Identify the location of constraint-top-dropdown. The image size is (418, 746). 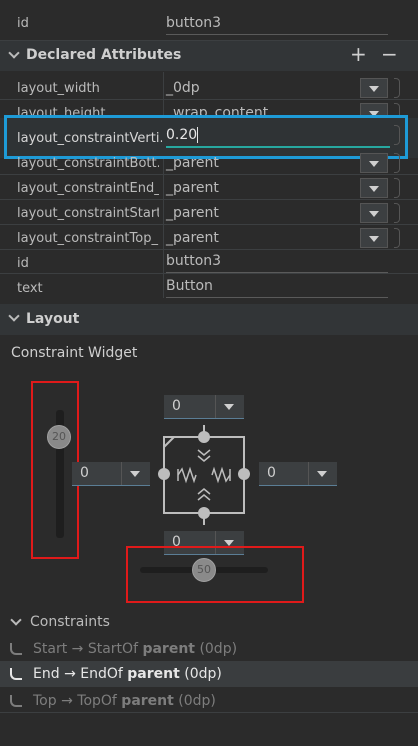
(374, 238).